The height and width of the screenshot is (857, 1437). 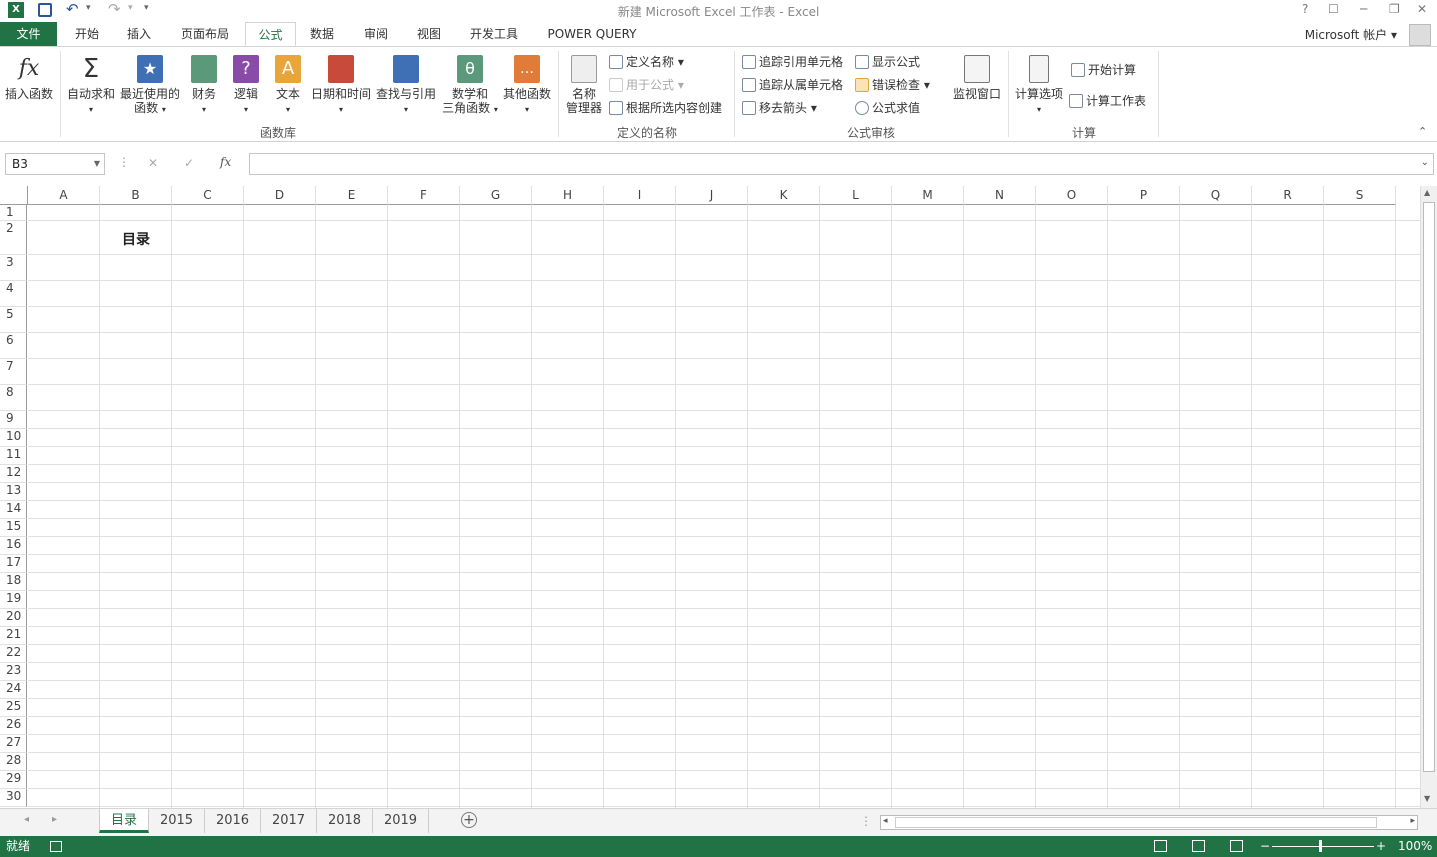 I want to click on hscroll-thumb, so click(x=1136, y=822).